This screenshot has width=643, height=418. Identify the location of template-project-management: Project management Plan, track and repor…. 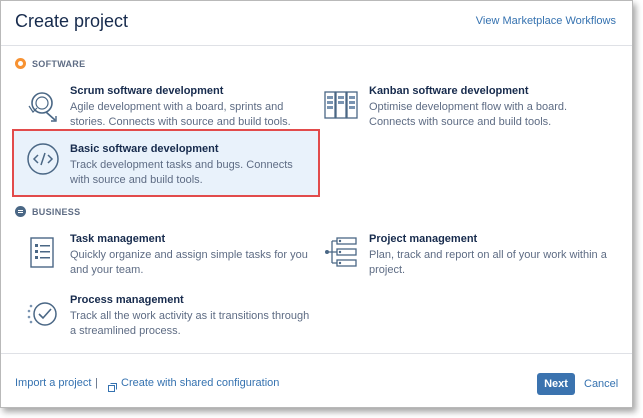
(464, 258).